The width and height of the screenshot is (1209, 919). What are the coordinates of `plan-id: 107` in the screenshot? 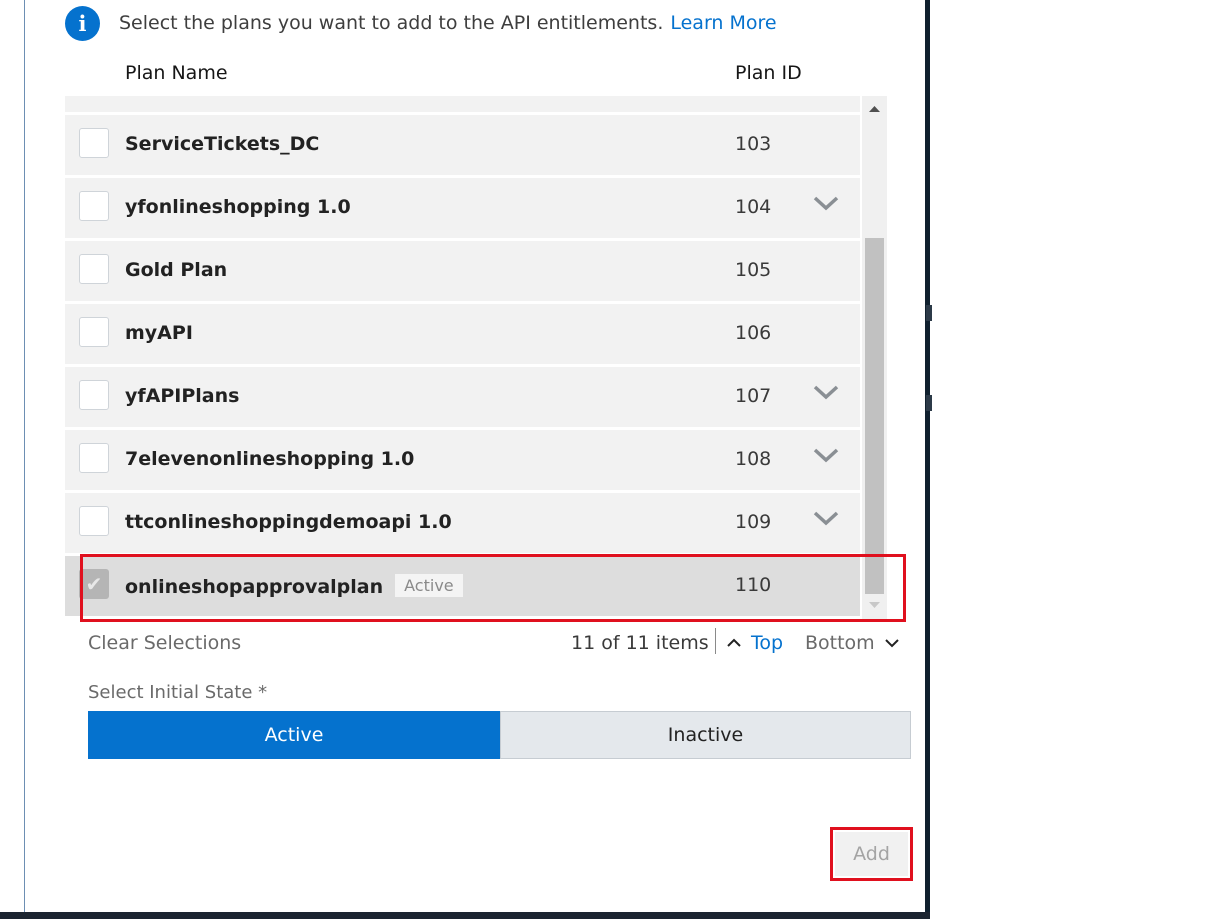 It's located at (753, 396).